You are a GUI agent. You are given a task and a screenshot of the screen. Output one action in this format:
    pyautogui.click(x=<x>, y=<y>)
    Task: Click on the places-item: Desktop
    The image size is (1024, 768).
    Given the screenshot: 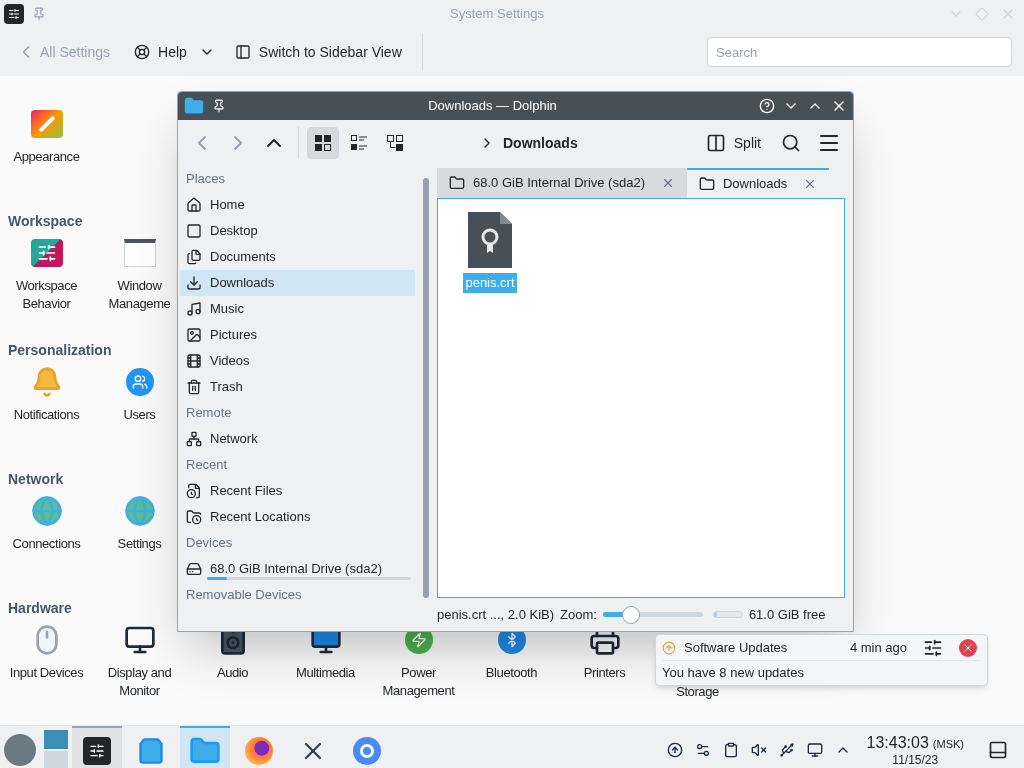 What is the action you would take?
    pyautogui.click(x=297, y=231)
    